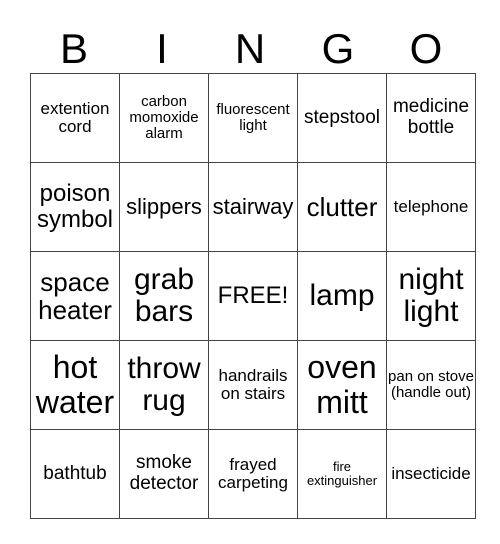 Image resolution: width=500 pixels, height=544 pixels. Describe the element at coordinates (426, 48) in the screenshot. I see `header-letter-o: O` at that location.